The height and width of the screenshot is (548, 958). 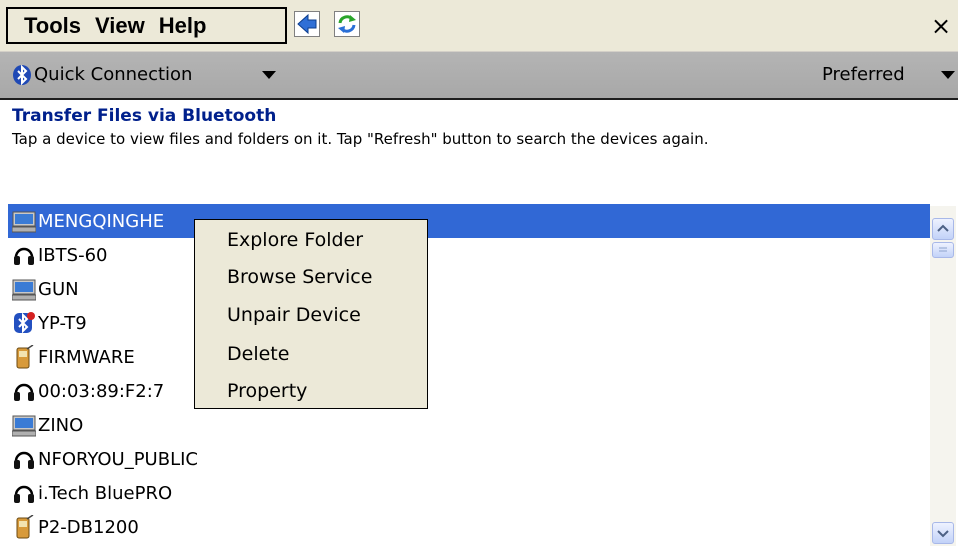 What do you see at coordinates (22, 75) in the screenshot?
I see `bluetooth-icon` at bounding box center [22, 75].